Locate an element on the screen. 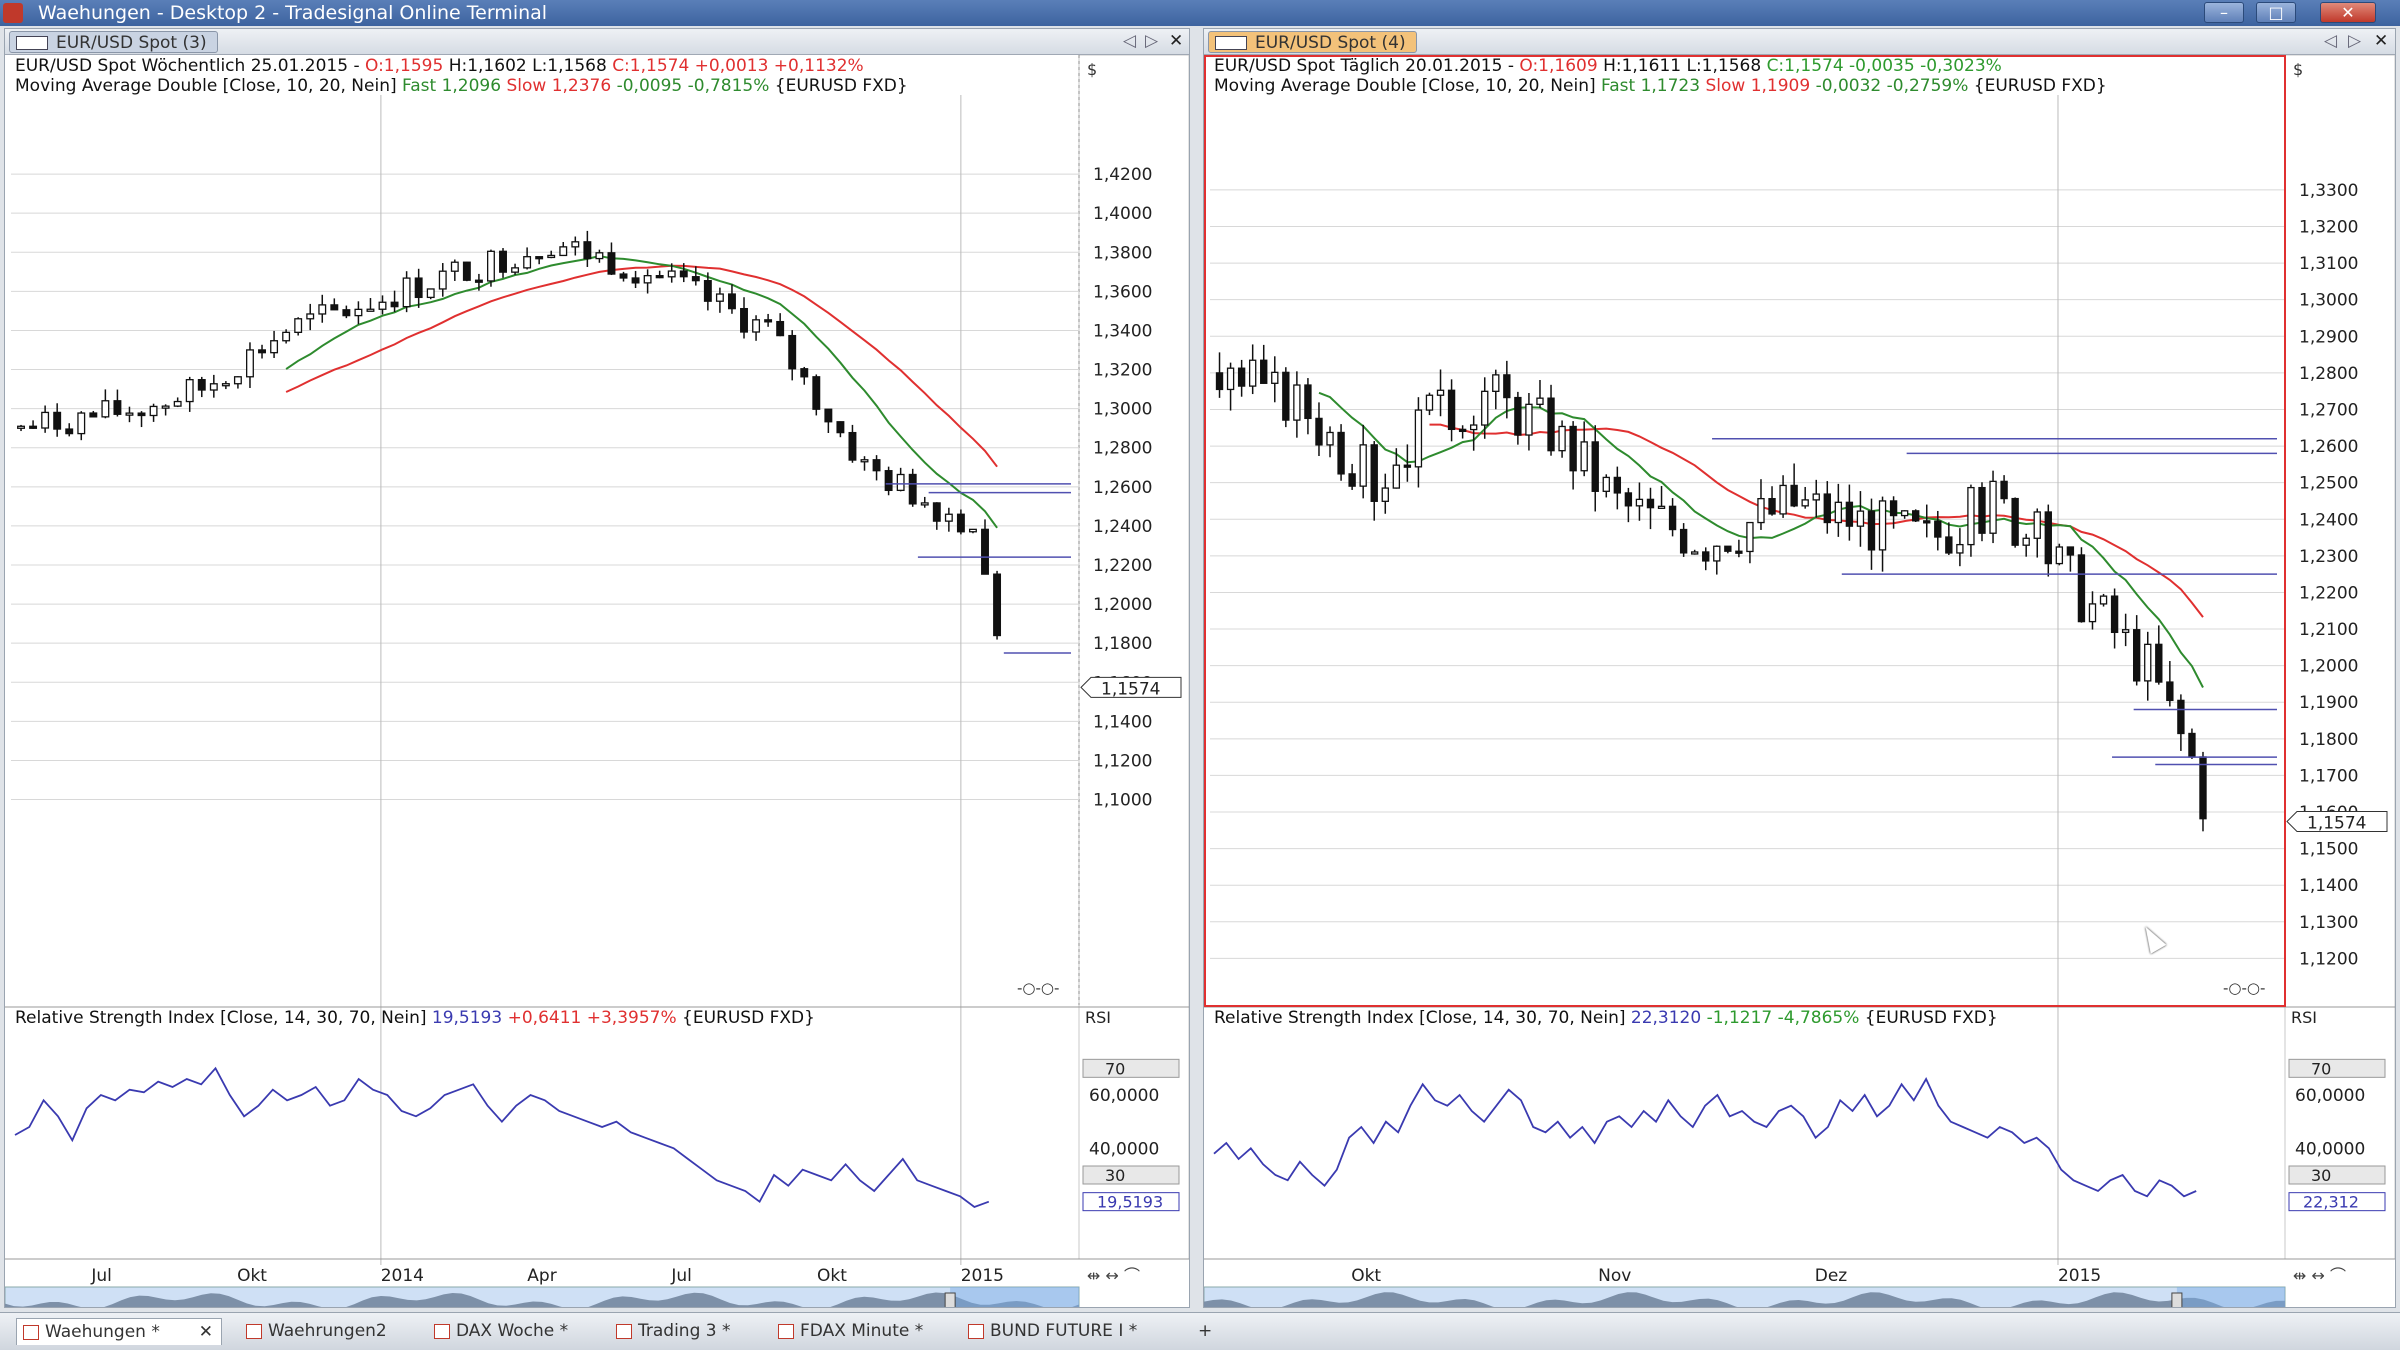 The height and width of the screenshot is (1350, 2400). price-tick-label: 1,2000 is located at coordinates (2328, 667).